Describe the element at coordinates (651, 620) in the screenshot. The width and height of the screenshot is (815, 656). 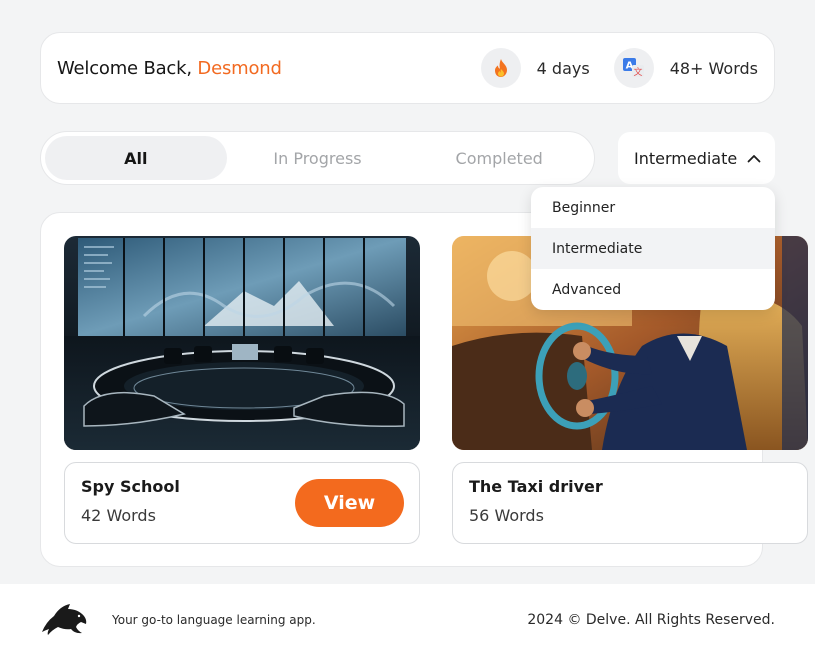
I see `footer-copyright: 2024 © Delve. All Rights Reserved.` at that location.